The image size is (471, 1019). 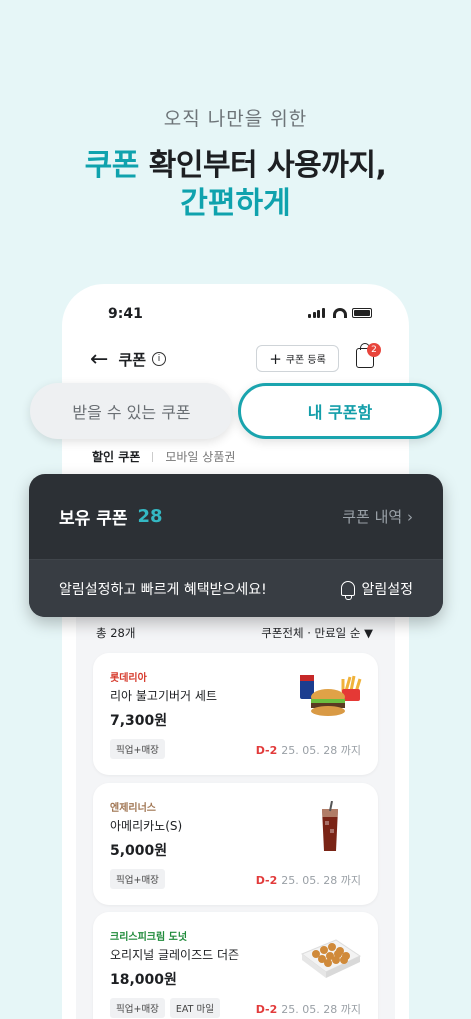 I want to click on back-arrow-icon: ←, so click(x=99, y=359).